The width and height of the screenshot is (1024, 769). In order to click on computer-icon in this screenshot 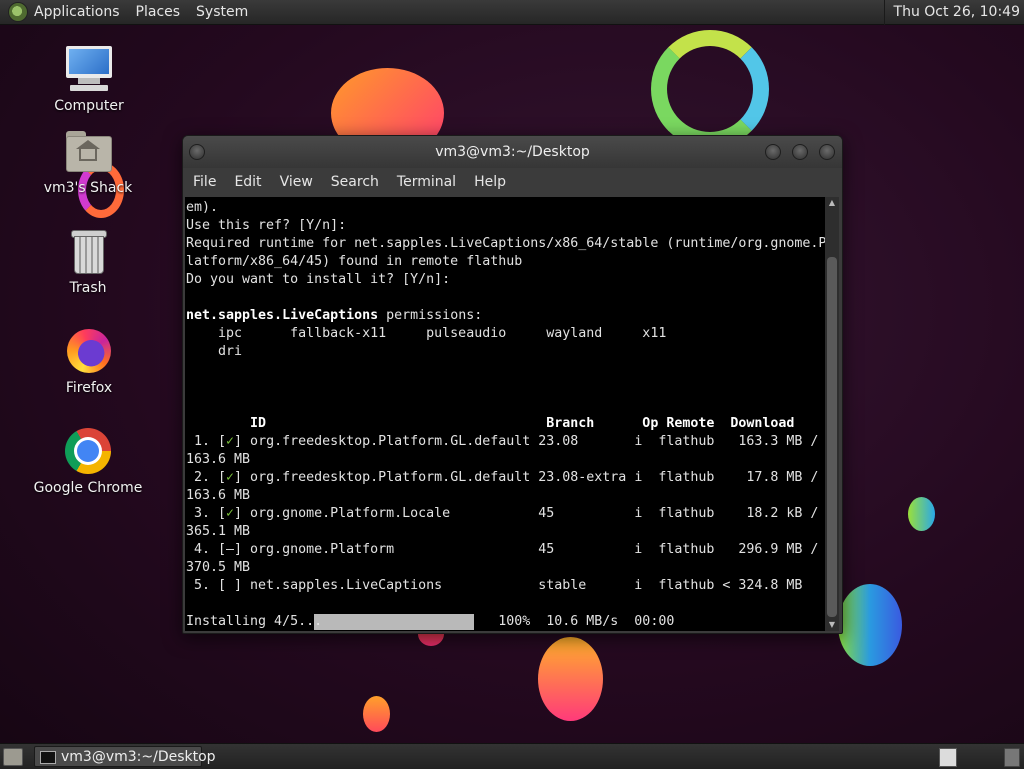, I will do `click(89, 69)`.